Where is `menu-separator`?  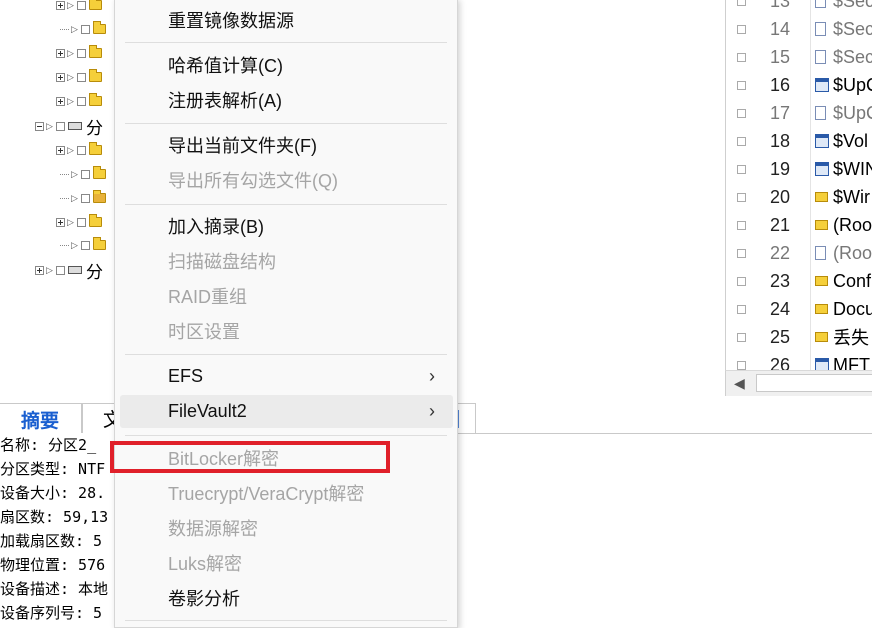
menu-separator is located at coordinates (286, 204).